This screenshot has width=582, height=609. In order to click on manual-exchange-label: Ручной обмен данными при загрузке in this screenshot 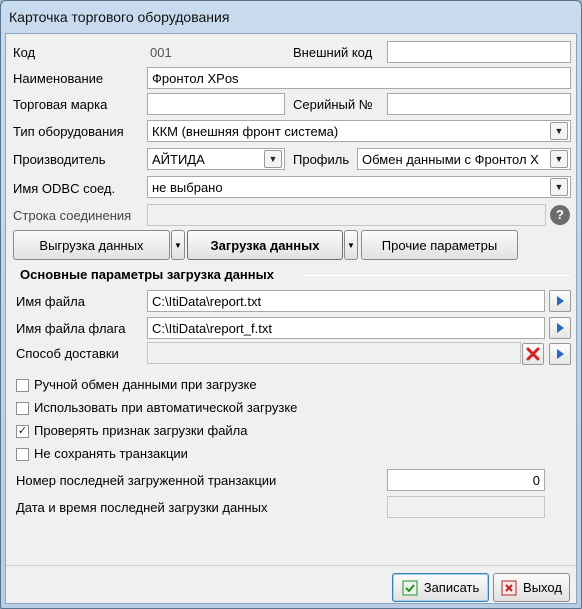, I will do `click(145, 384)`.